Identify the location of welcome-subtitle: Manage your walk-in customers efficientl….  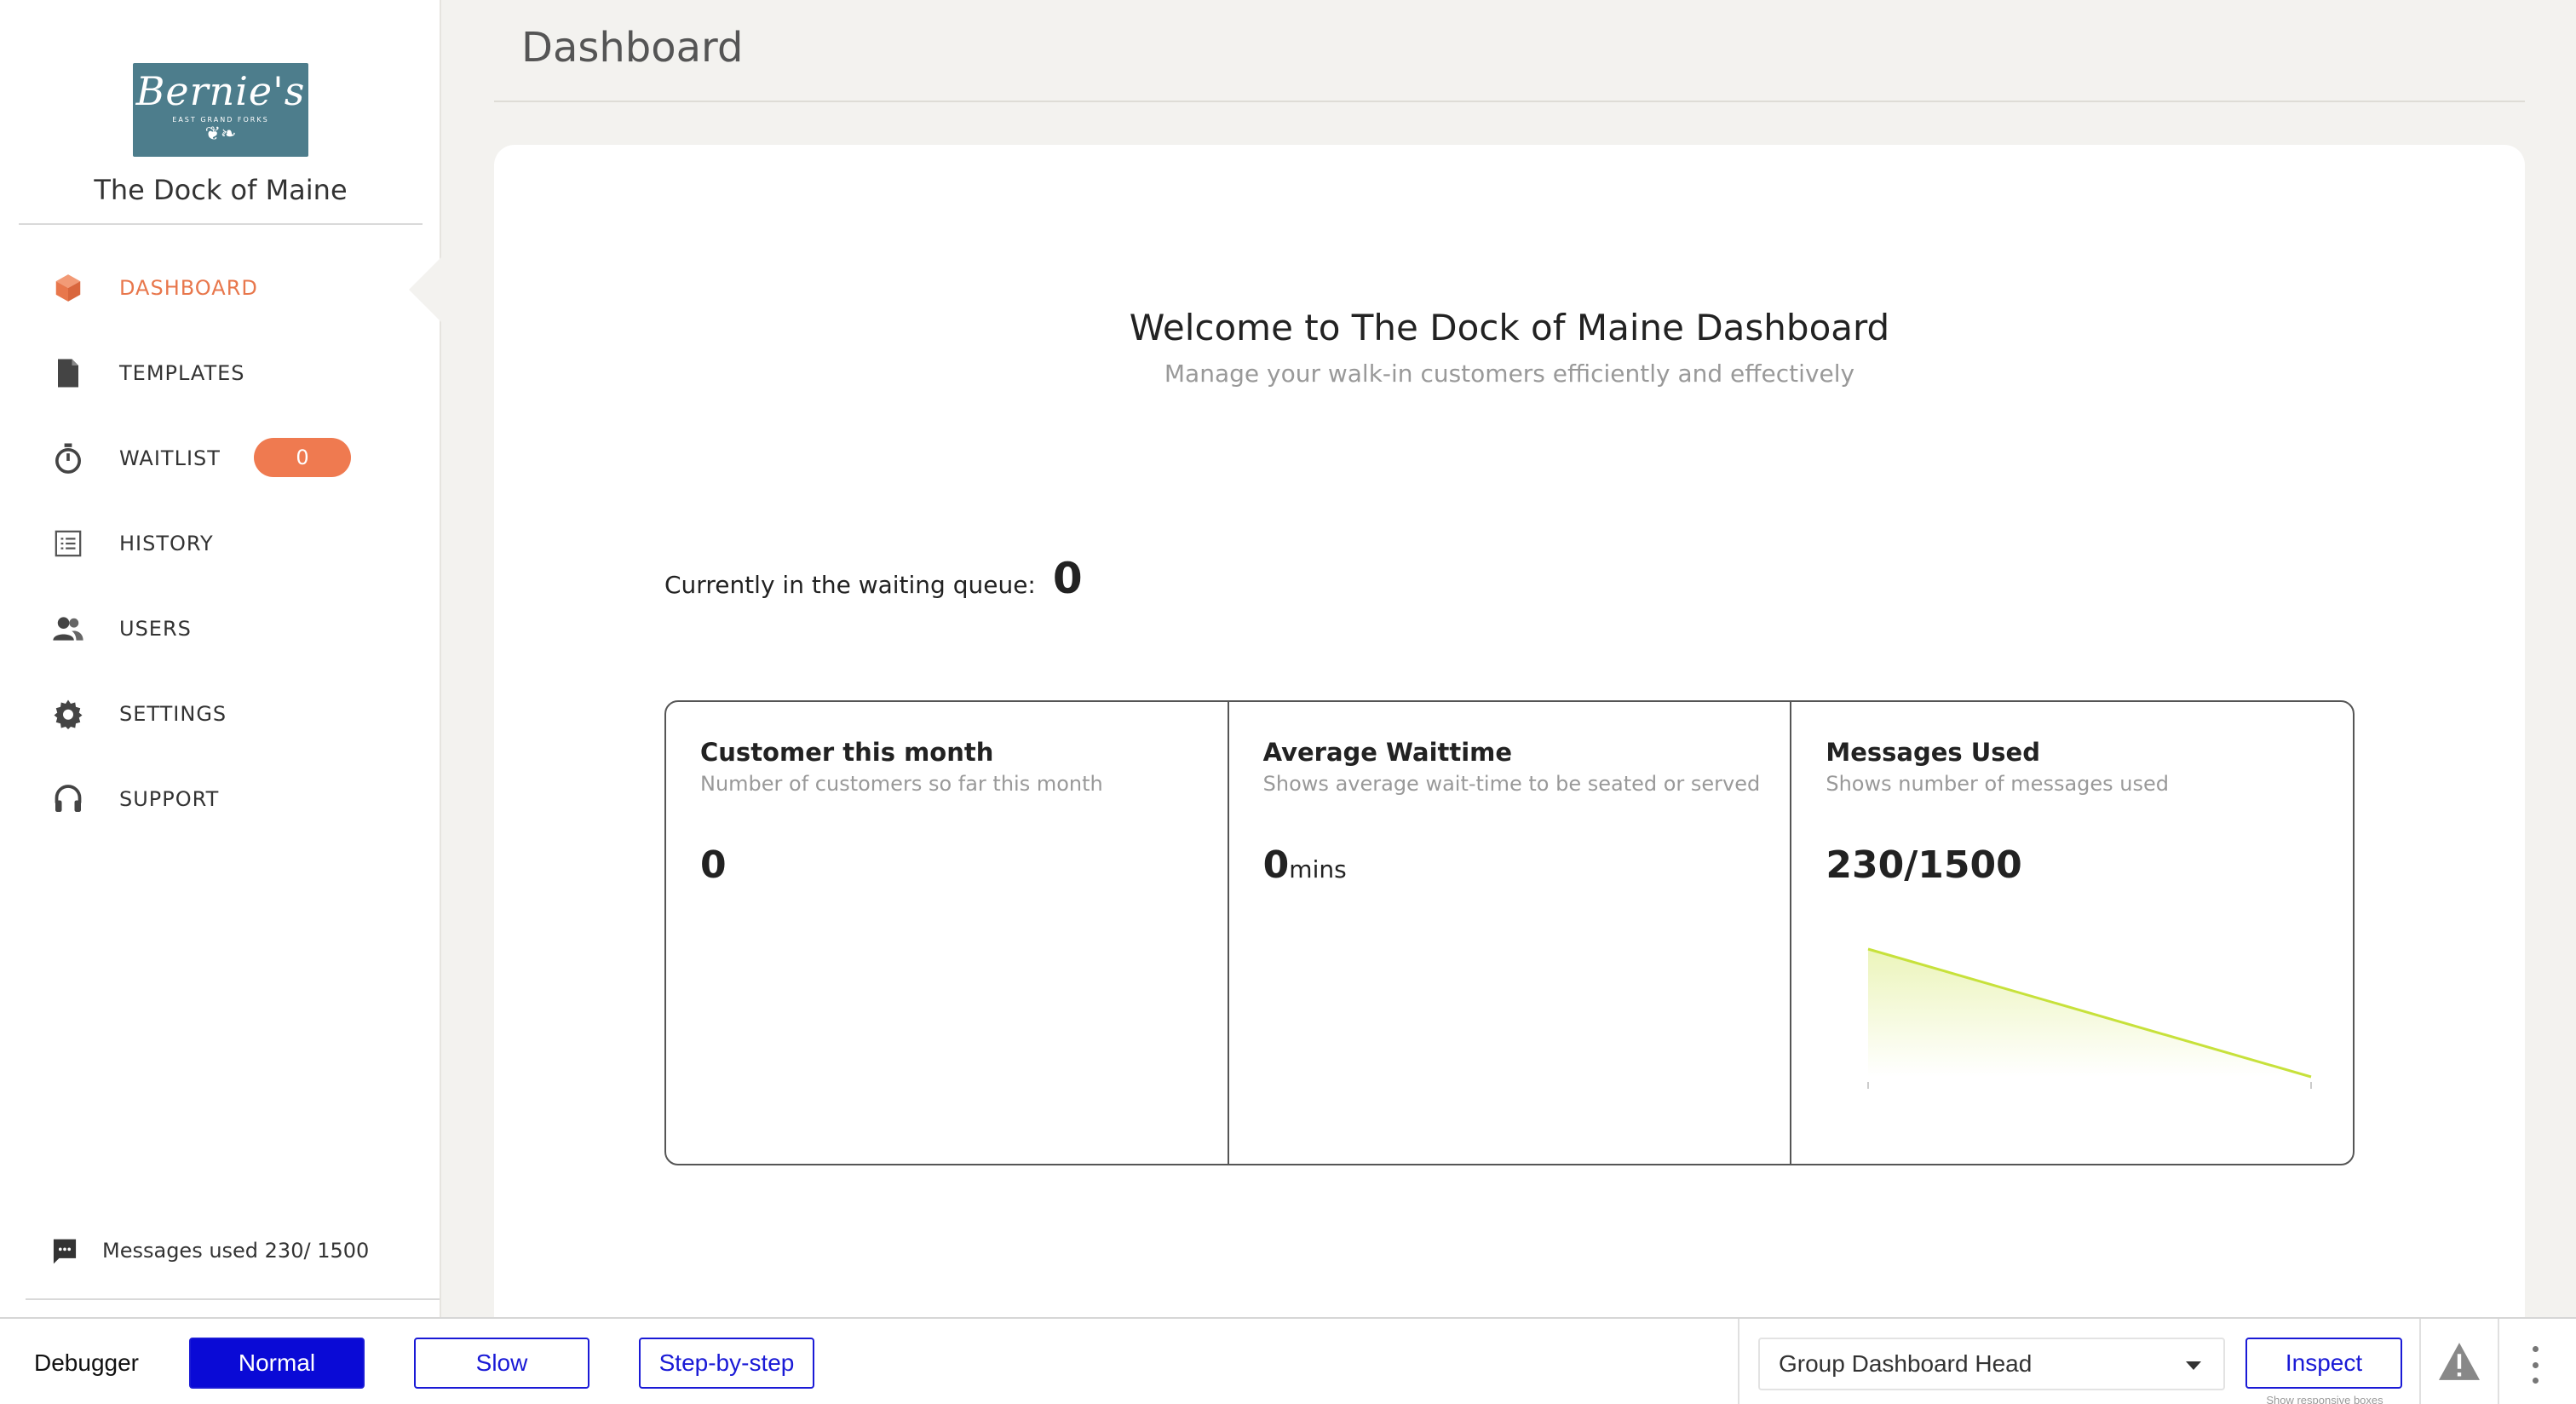
(1510, 374).